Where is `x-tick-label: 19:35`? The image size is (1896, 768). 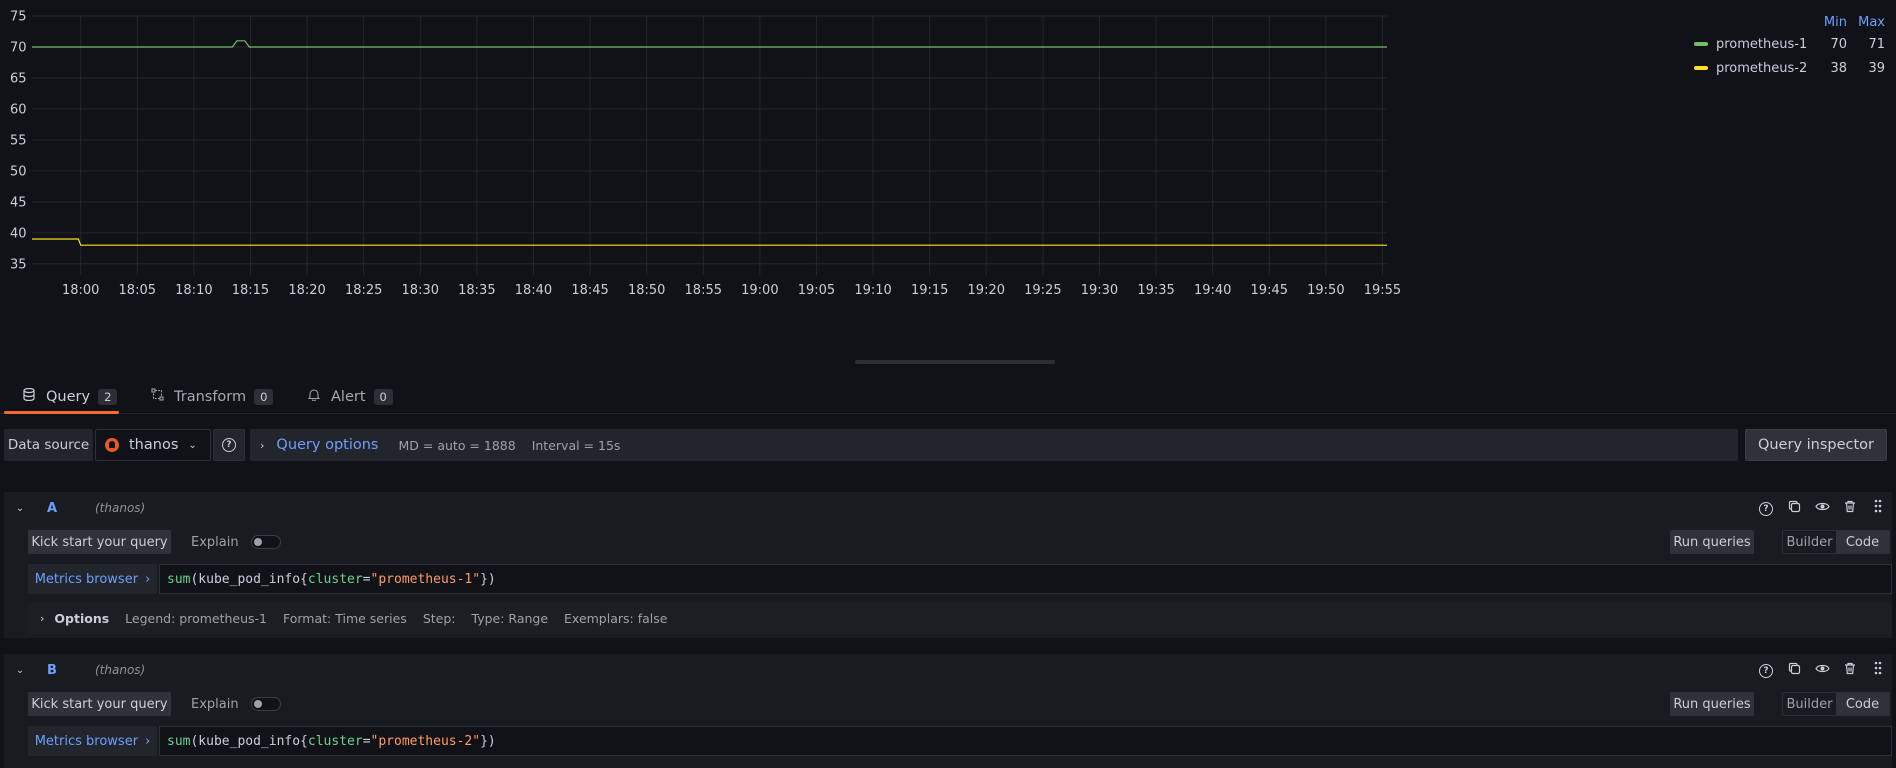
x-tick-label: 19:35 is located at coordinates (1155, 290).